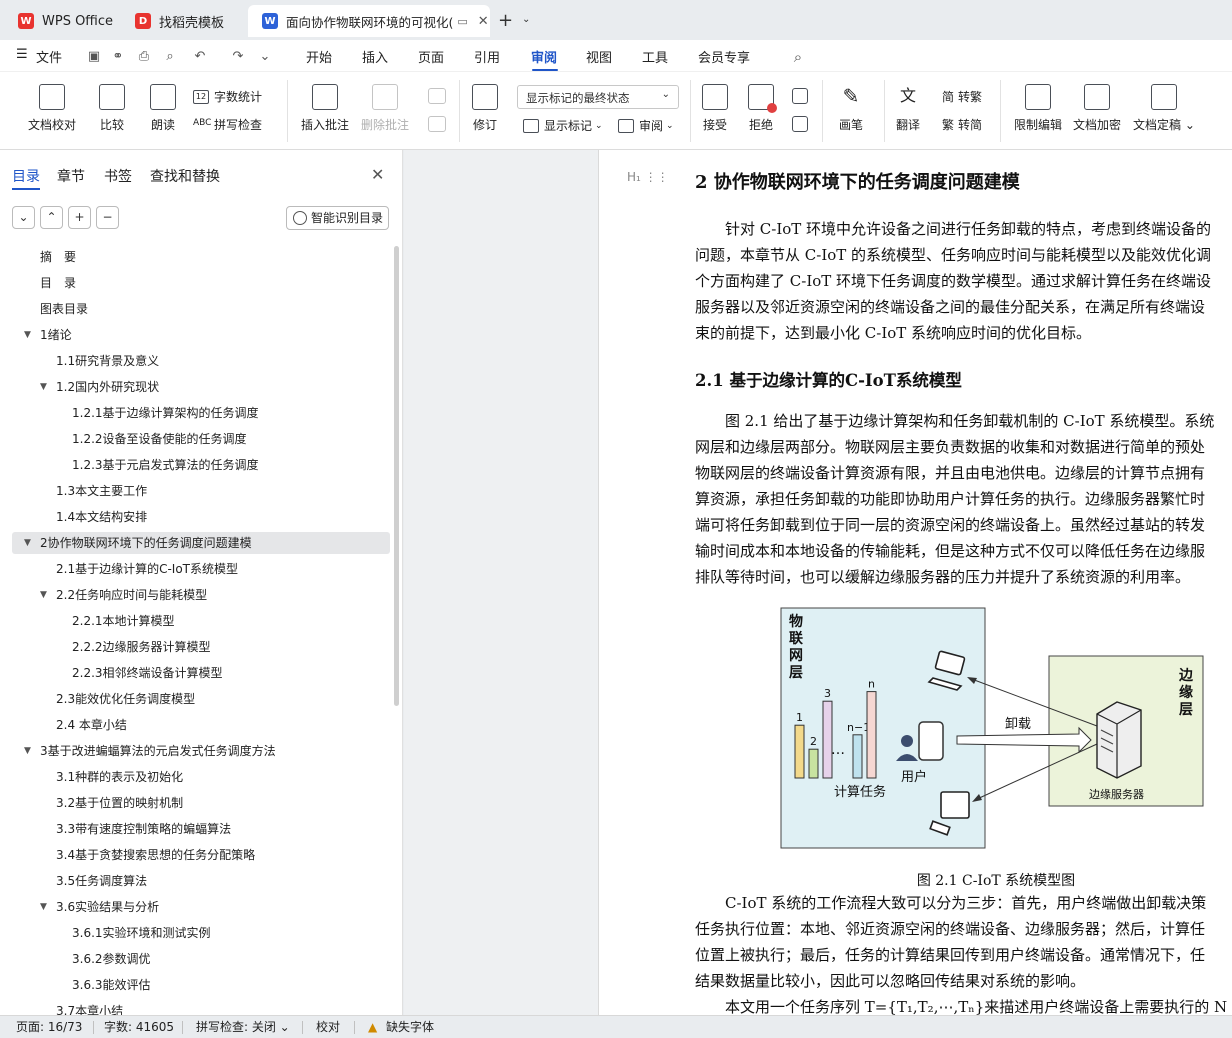 The width and height of the screenshot is (1232, 1038). Describe the element at coordinates (962, 96) in the screenshot. I see `to-traditional-button: 简 转繁` at that location.